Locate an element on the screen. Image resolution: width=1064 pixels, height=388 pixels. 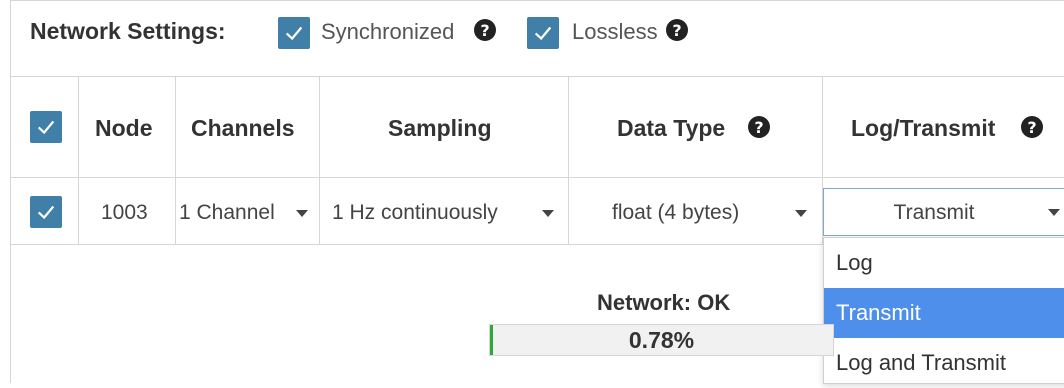
dropdown-option-log-and-transmit: Log and Transmit is located at coordinates (944, 363).